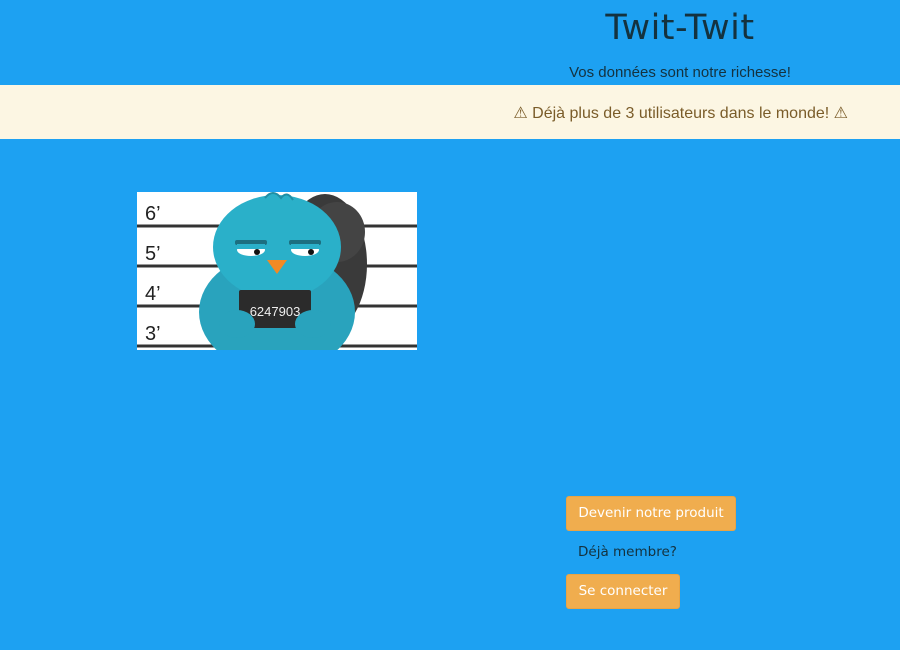  What do you see at coordinates (277, 271) in the screenshot?
I see `mugshot-bird-image: 6’ 5’ 4’ 3’ 6247903` at bounding box center [277, 271].